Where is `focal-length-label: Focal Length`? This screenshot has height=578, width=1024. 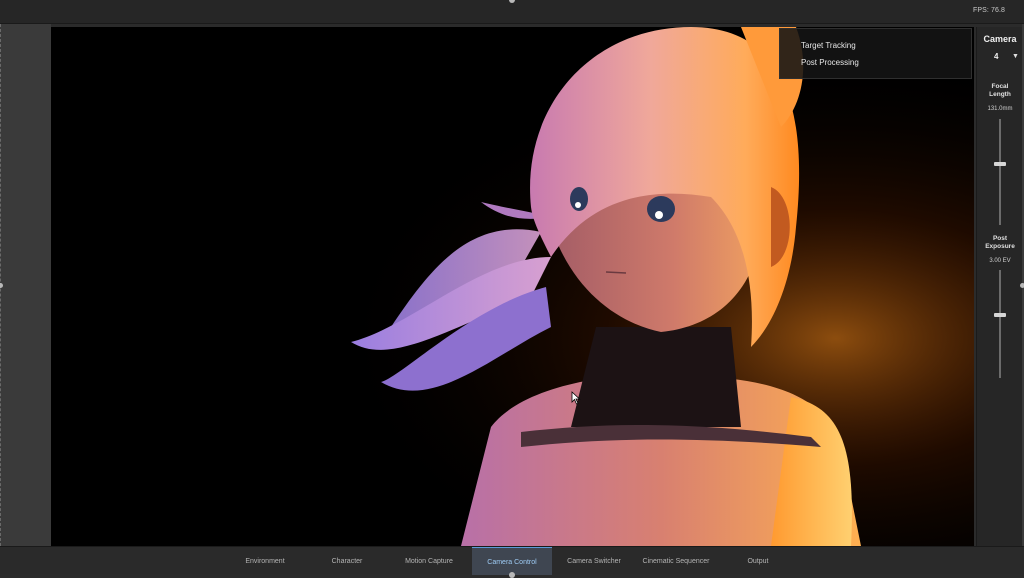 focal-length-label: Focal Length is located at coordinates (1000, 90).